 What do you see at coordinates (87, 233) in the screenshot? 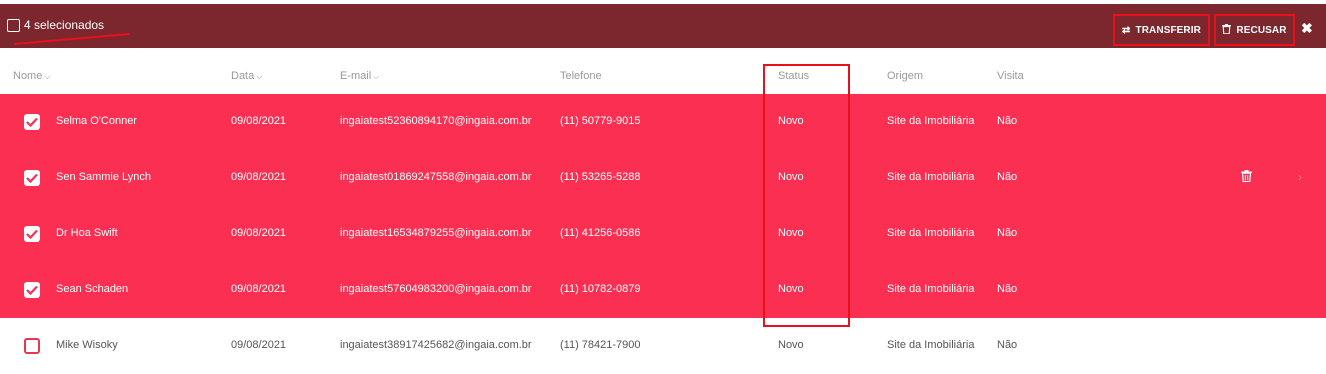
I see `cell-nome: Dr Hoa Swift` at bounding box center [87, 233].